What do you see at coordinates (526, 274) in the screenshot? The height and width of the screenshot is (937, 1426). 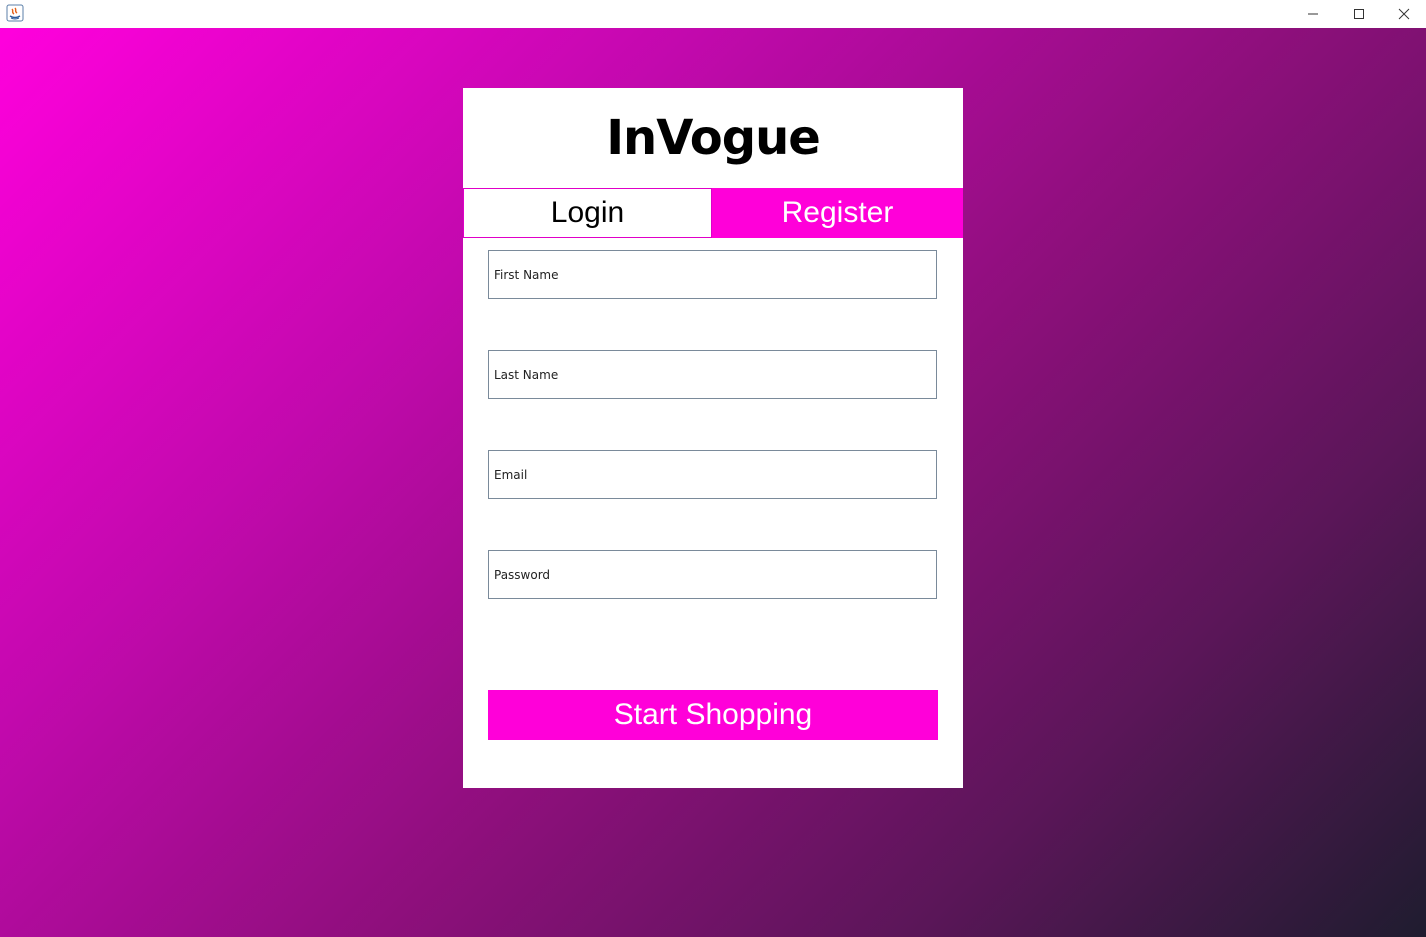 I see `first-name-placeholder: First Name` at bounding box center [526, 274].